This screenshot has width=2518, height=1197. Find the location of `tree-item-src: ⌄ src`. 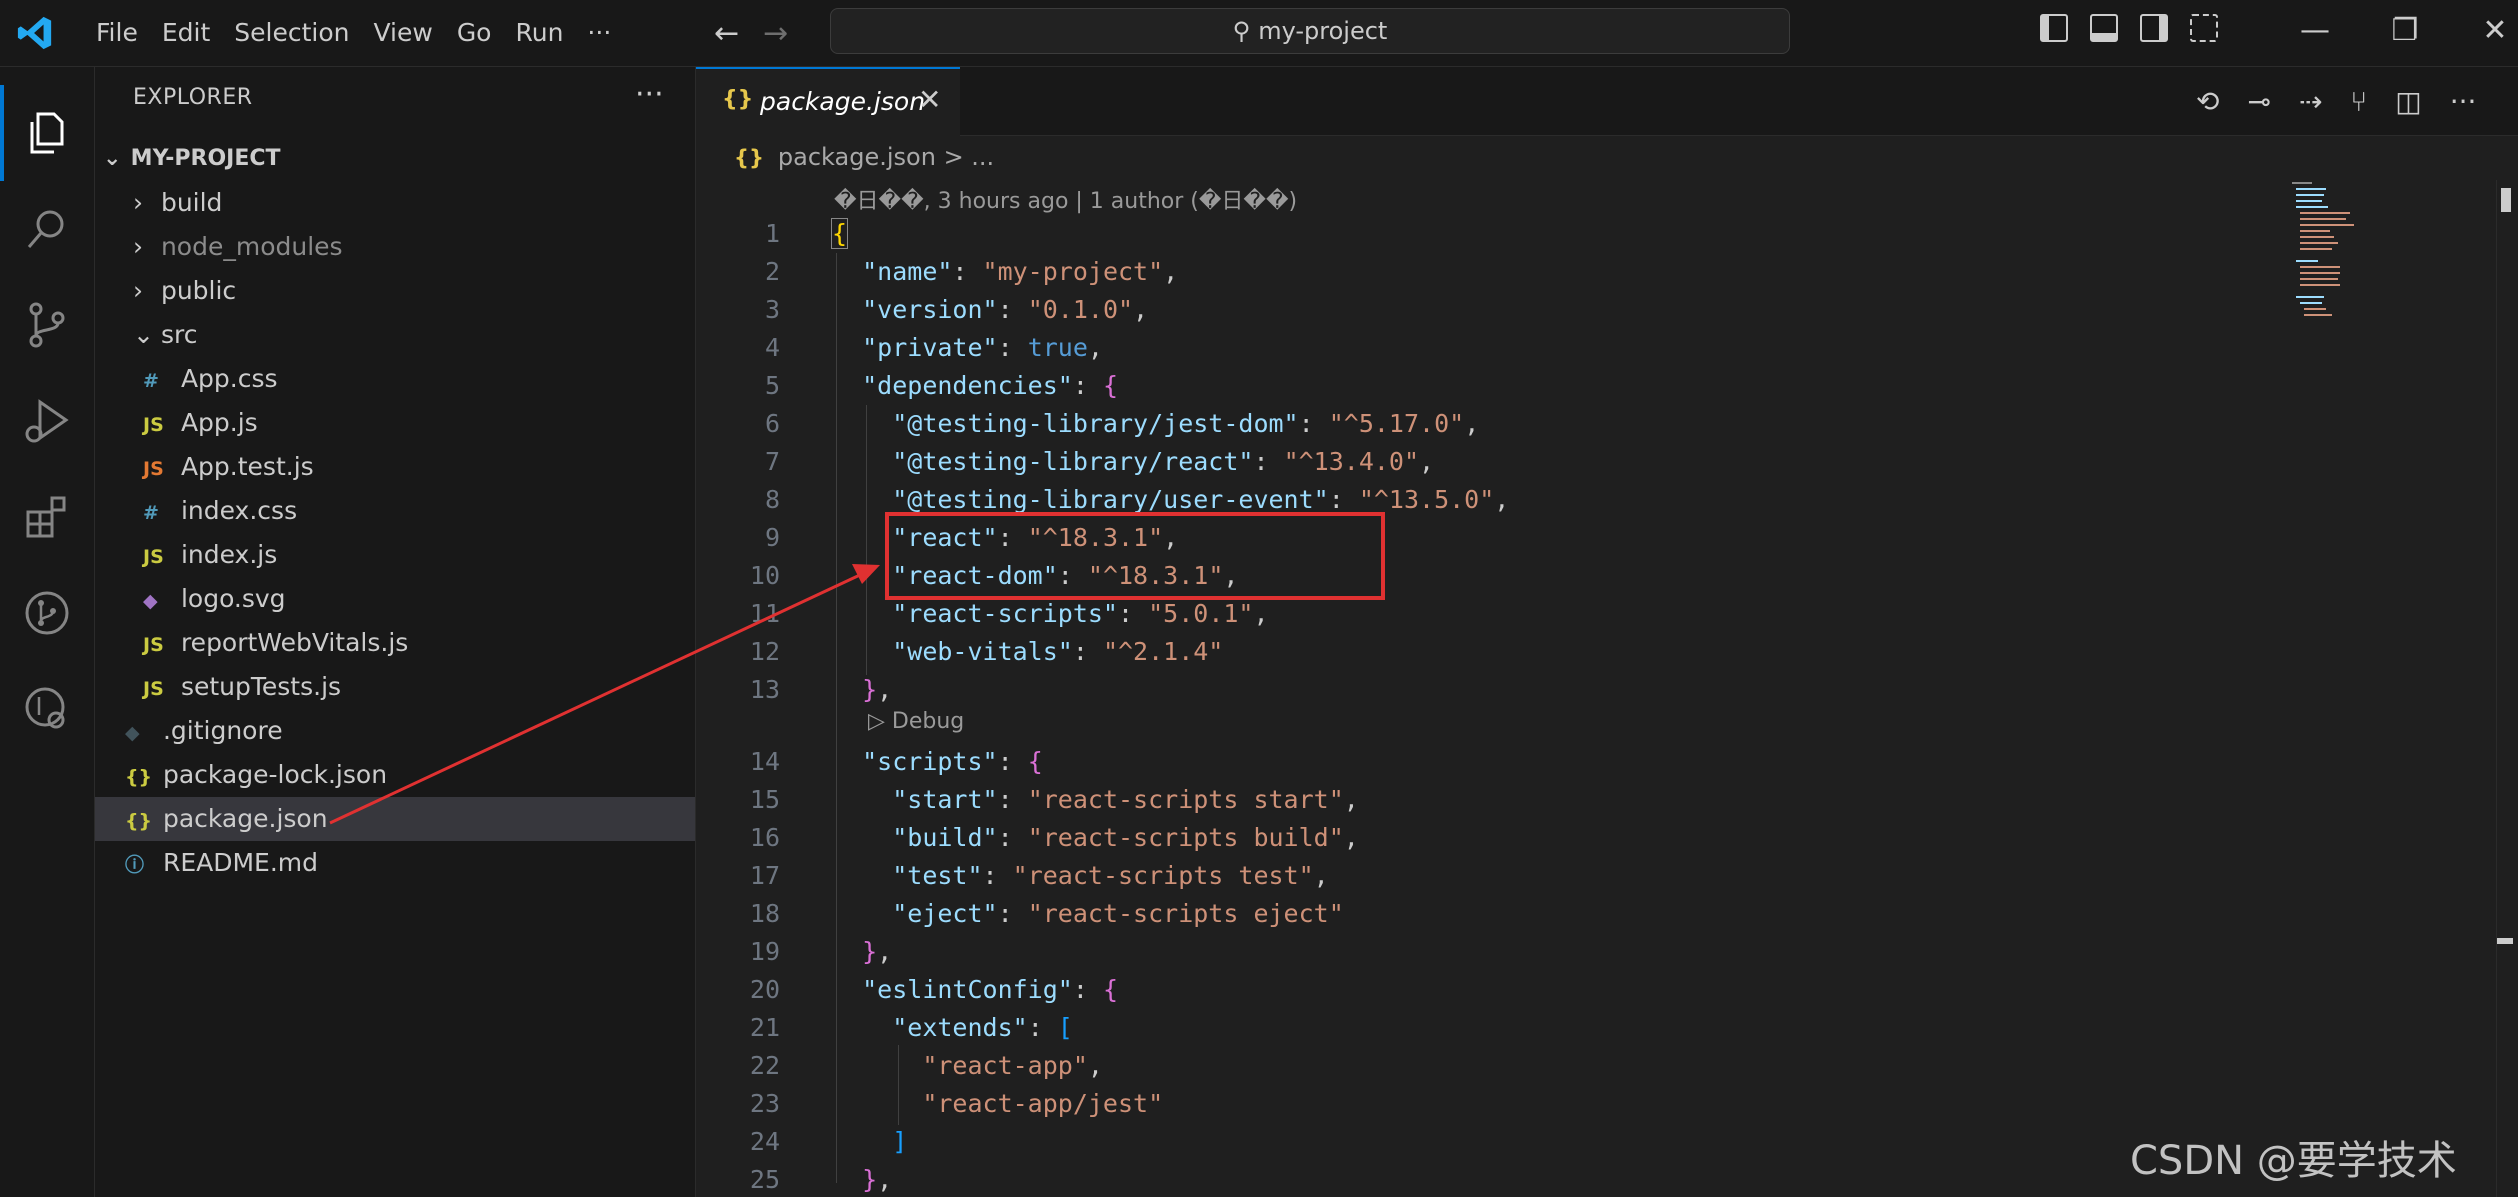

tree-item-src: ⌄ src is located at coordinates (395, 335).